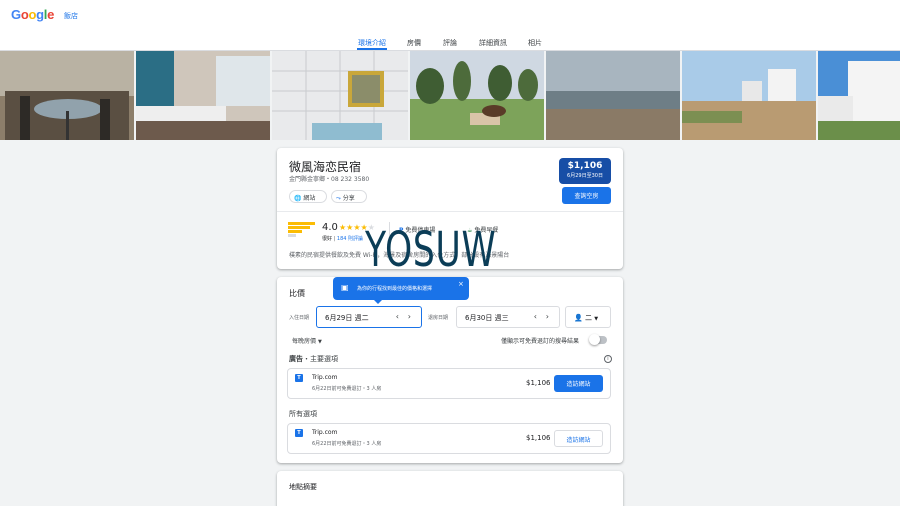 The image size is (900, 506). I want to click on tab-details: 詳細資訊, so click(493, 43).